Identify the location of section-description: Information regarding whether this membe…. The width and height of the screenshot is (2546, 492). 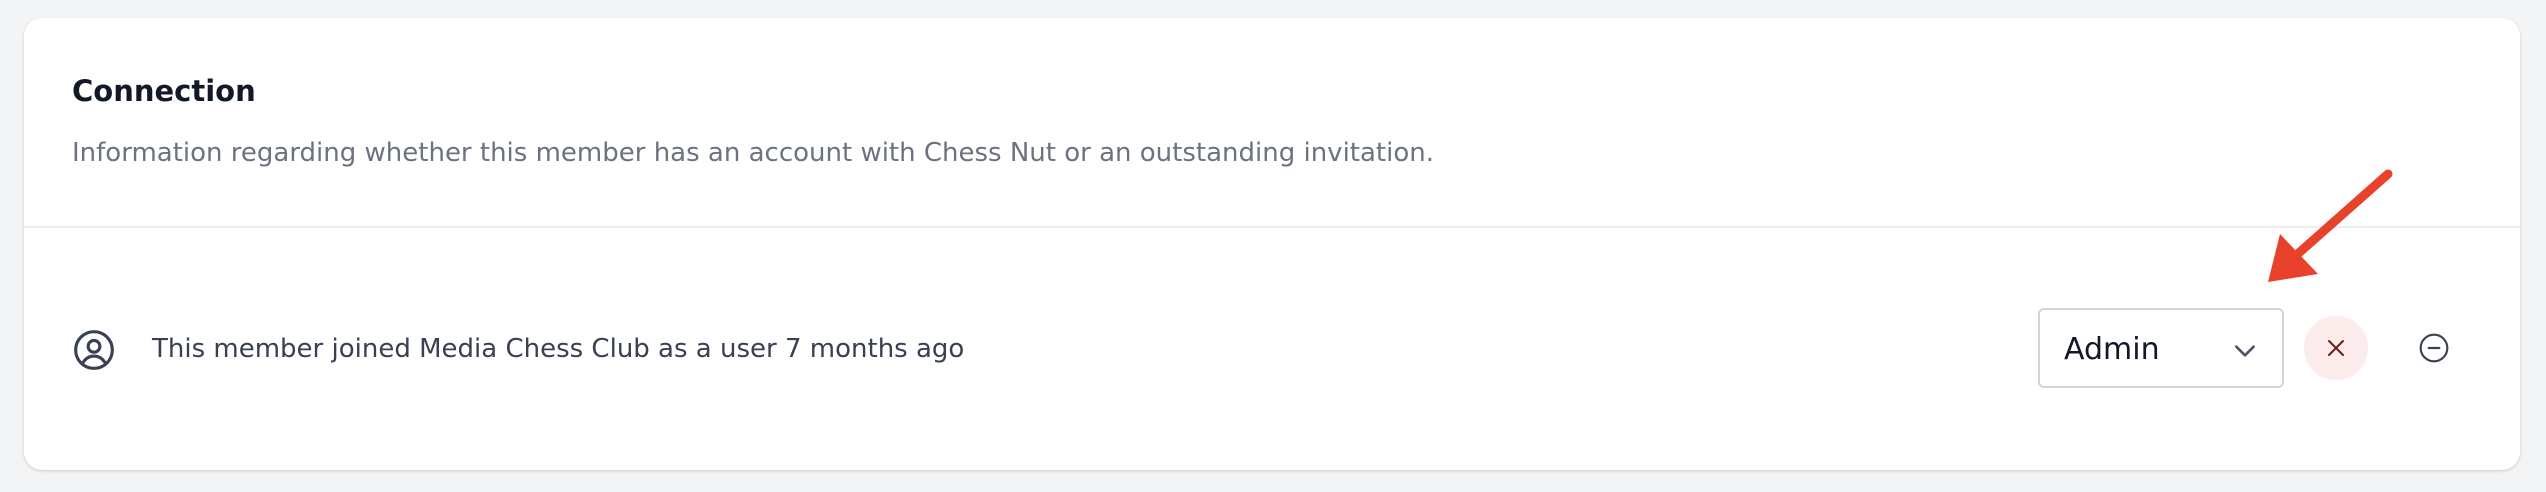
(753, 153).